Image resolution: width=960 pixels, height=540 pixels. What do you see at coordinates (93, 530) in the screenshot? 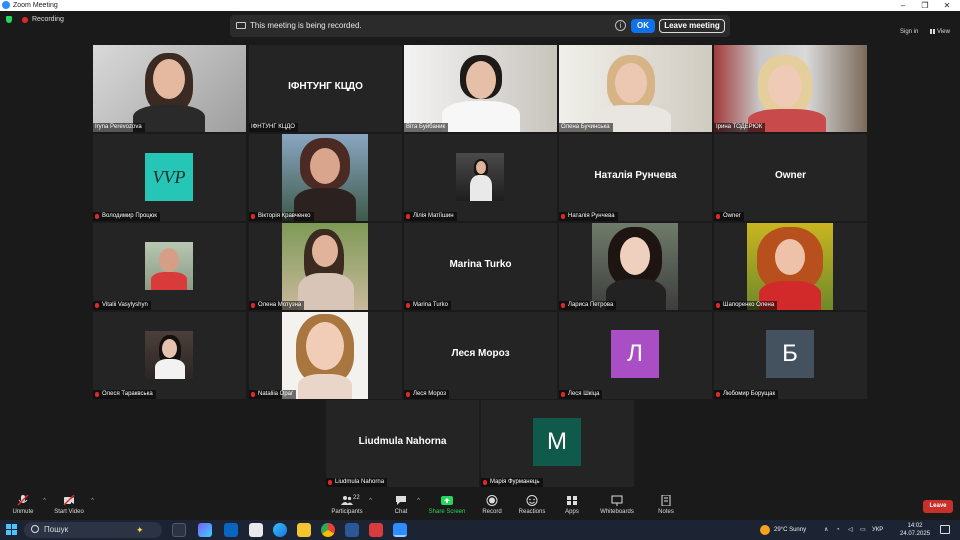
I see `taskbar-search-box: Пошук ✦` at bounding box center [93, 530].